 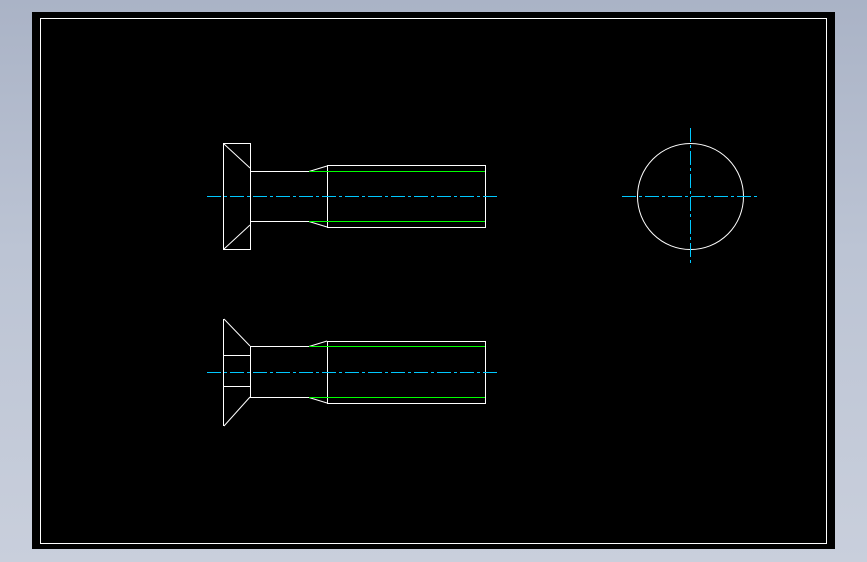 I want to click on taper-top, so click(x=318, y=168).